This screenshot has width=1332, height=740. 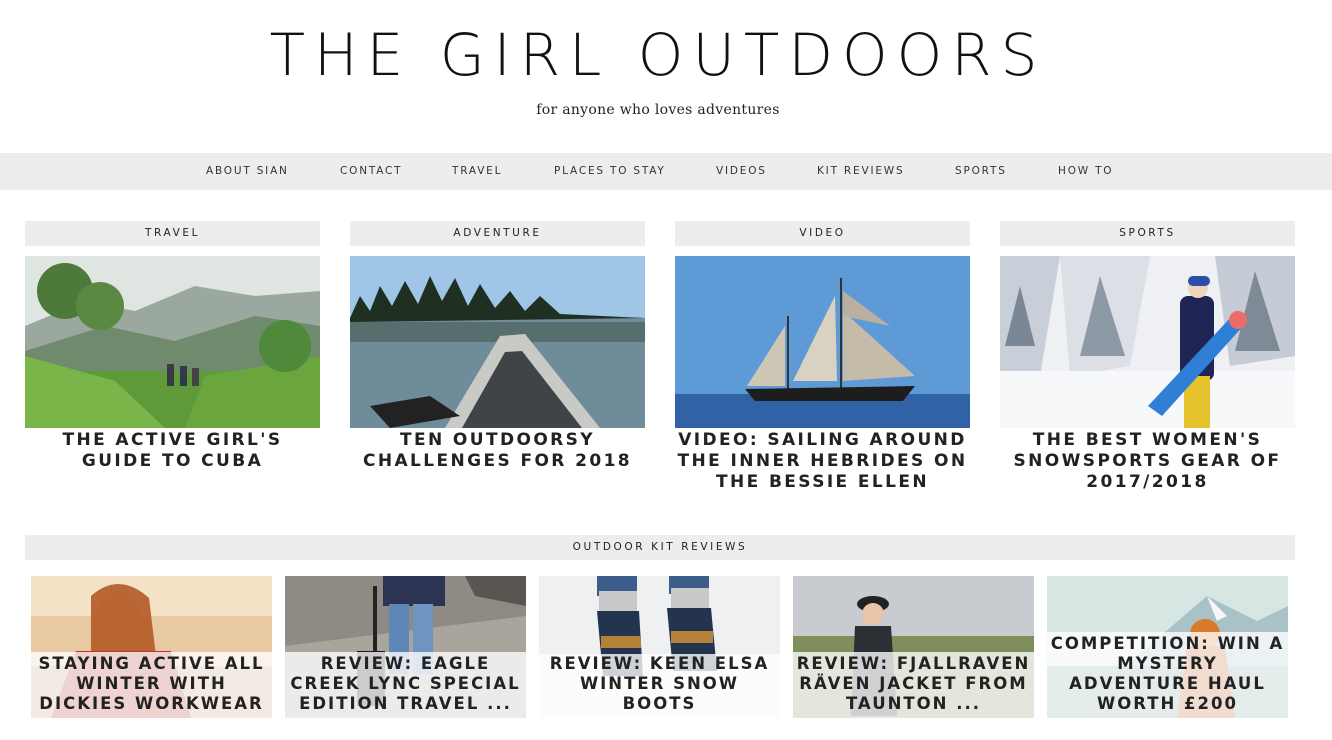 I want to click on category-label-sports: SPORTS, so click(x=1147, y=233).